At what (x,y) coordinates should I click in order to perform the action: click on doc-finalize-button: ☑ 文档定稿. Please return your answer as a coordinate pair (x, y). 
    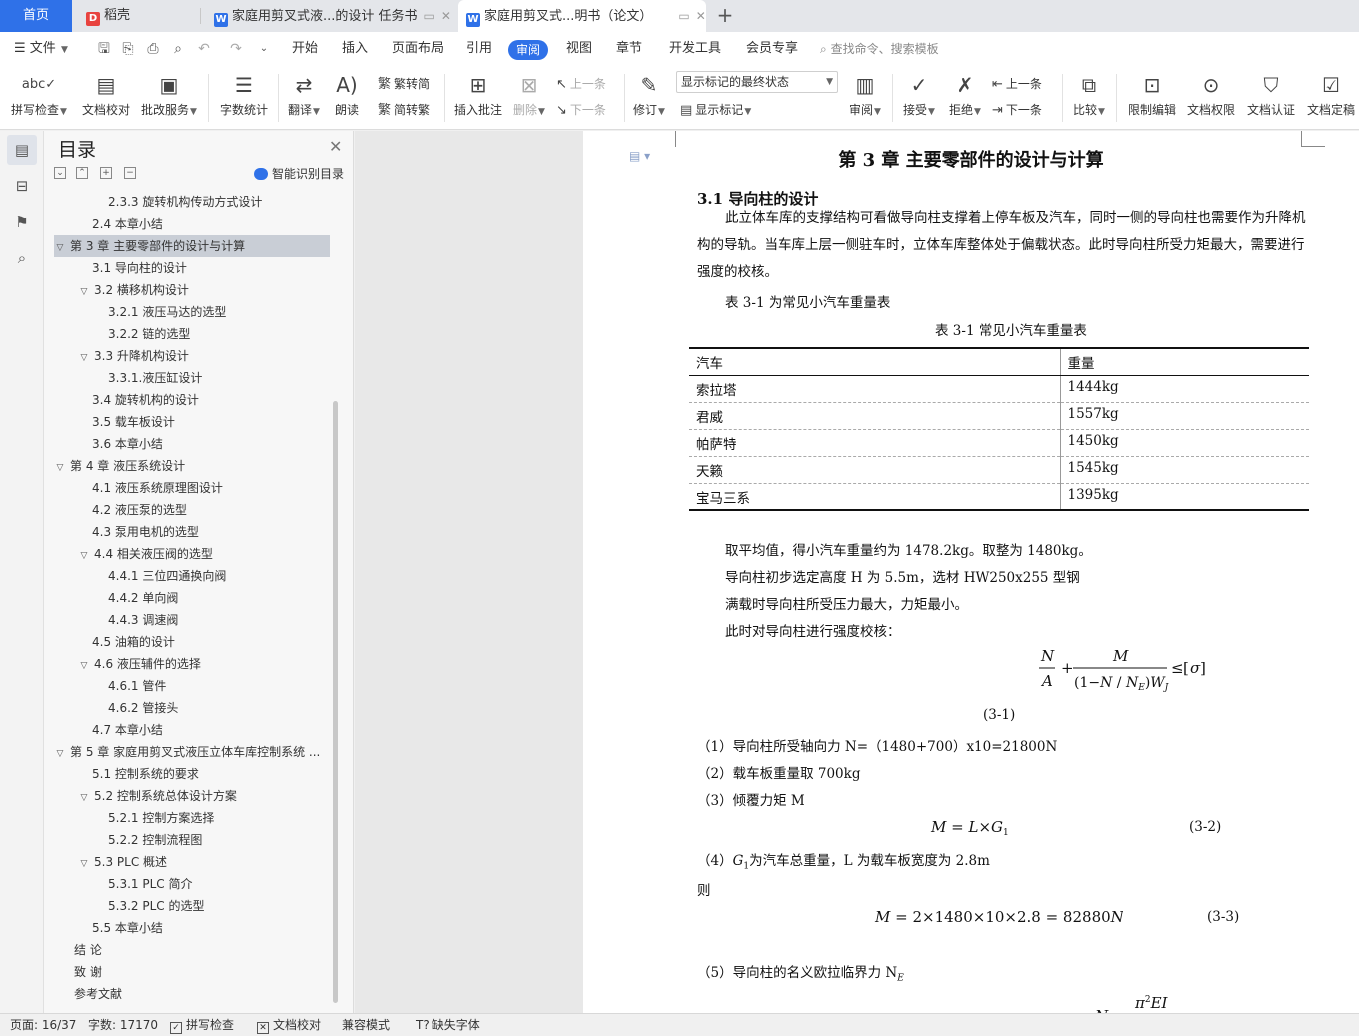
    Looking at the image, I should click on (1331, 94).